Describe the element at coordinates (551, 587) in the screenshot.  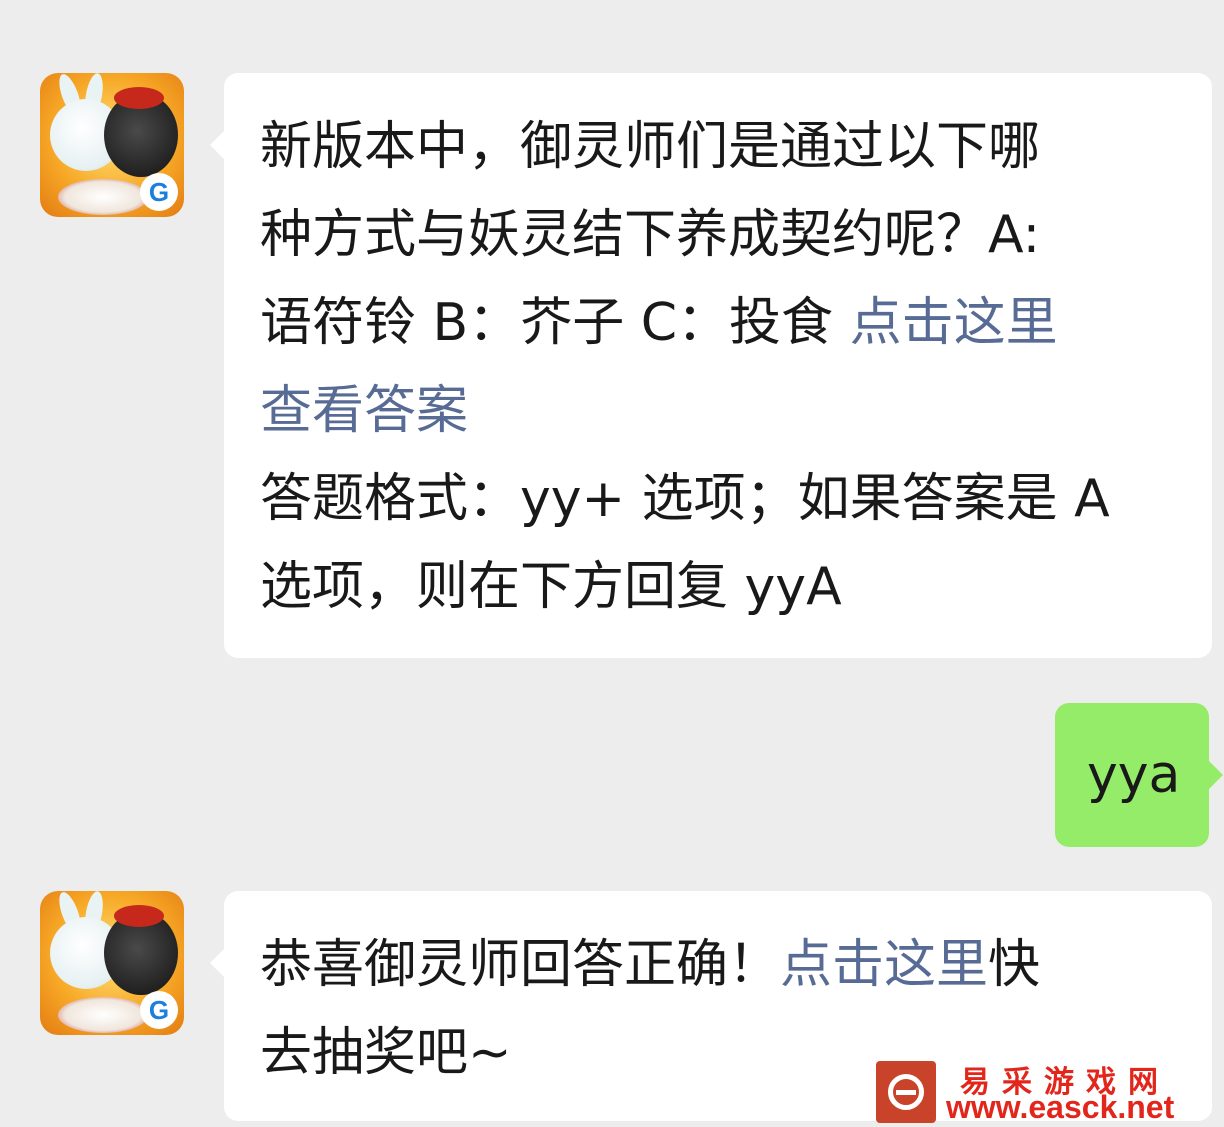
I see `message-line: 选项，则在下方回复 yyA` at that location.